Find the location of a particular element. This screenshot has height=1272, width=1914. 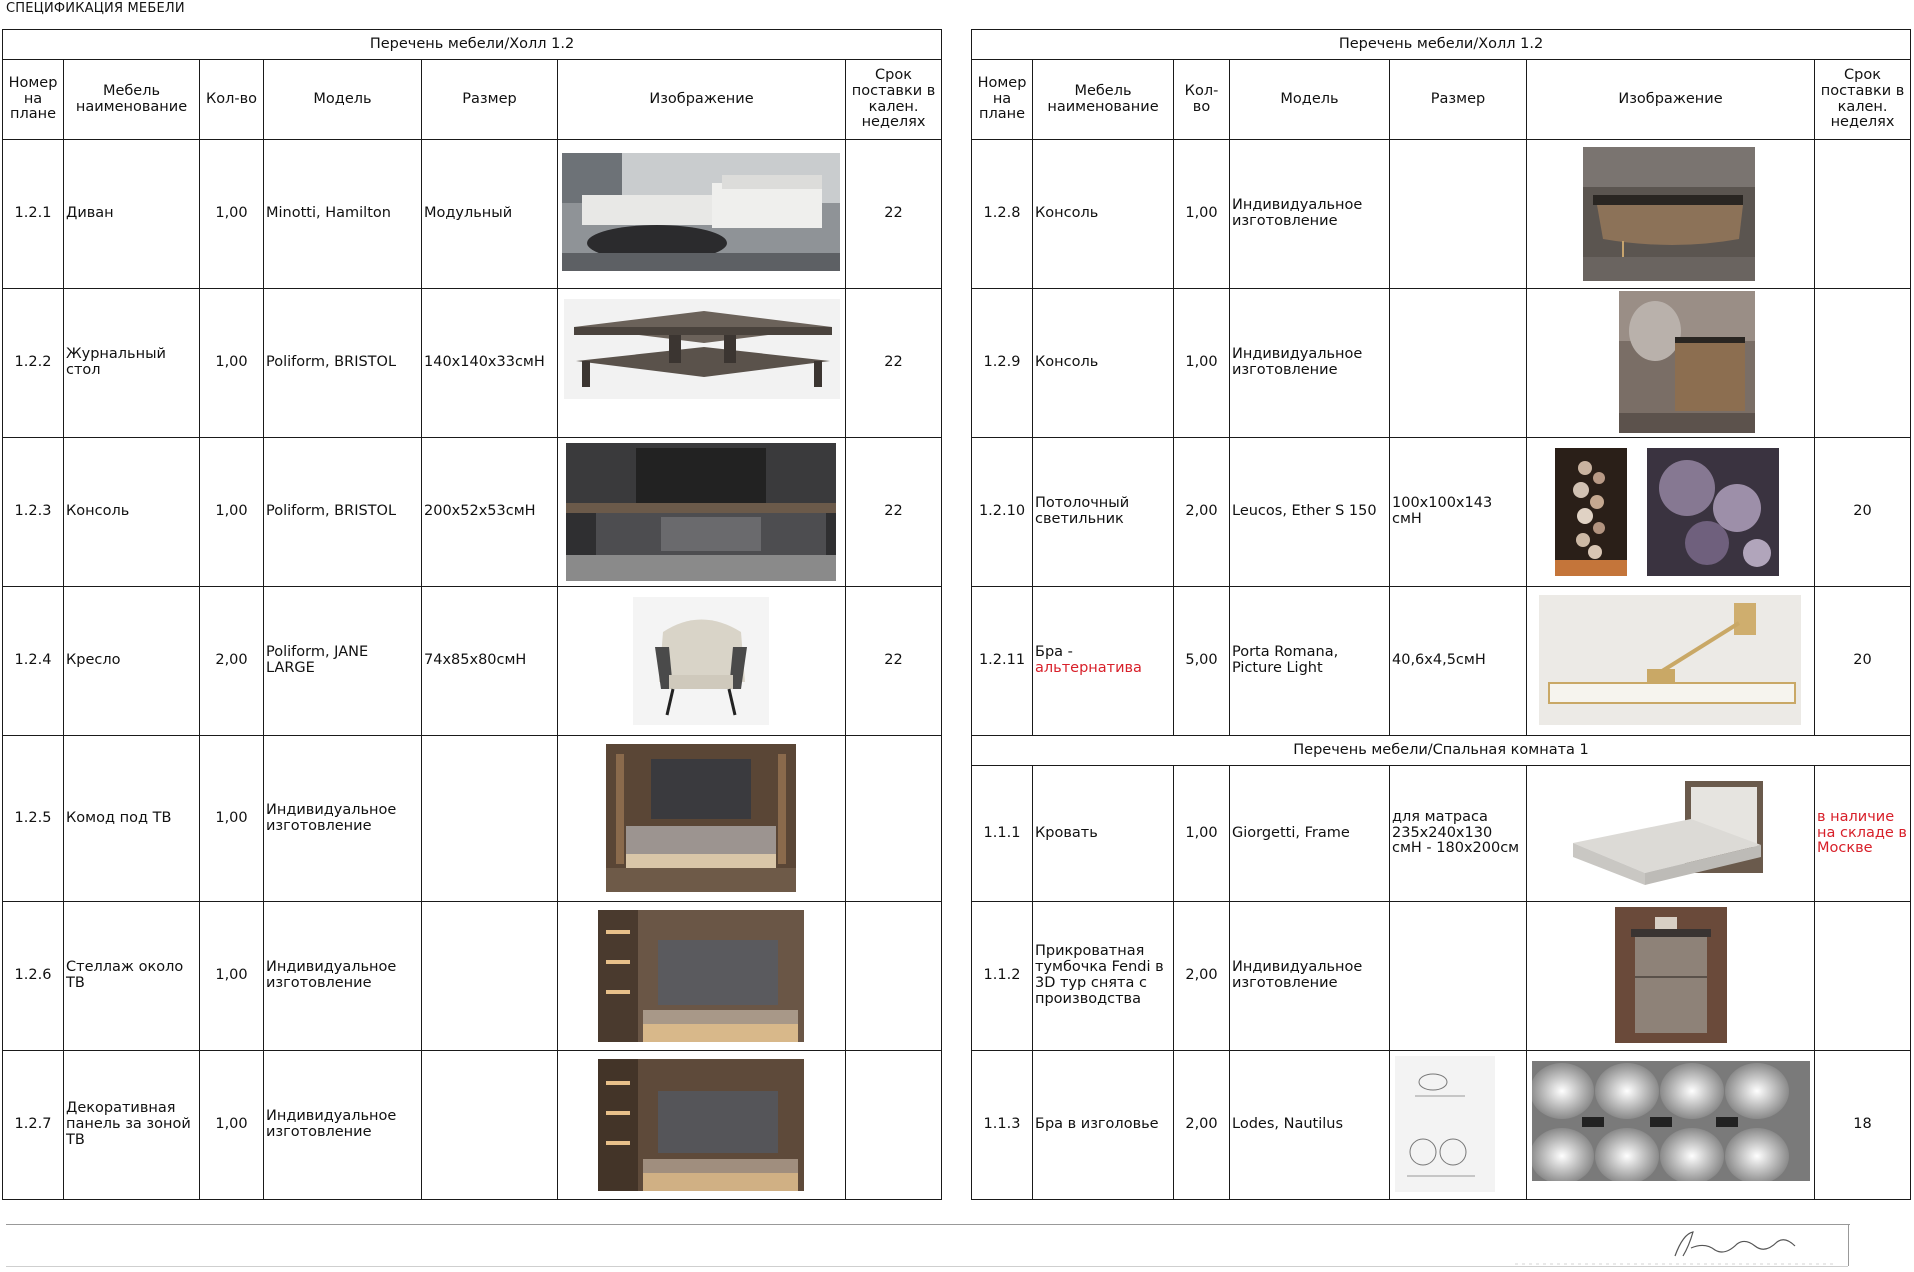

row-model: Poliform, BRISTOL is located at coordinates (342, 512).